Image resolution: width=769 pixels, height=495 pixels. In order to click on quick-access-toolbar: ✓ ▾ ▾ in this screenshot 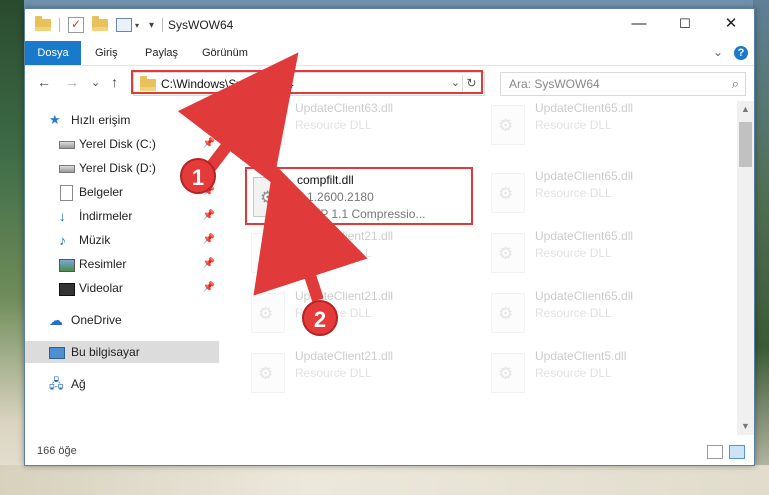, I will do `click(99, 24)`.